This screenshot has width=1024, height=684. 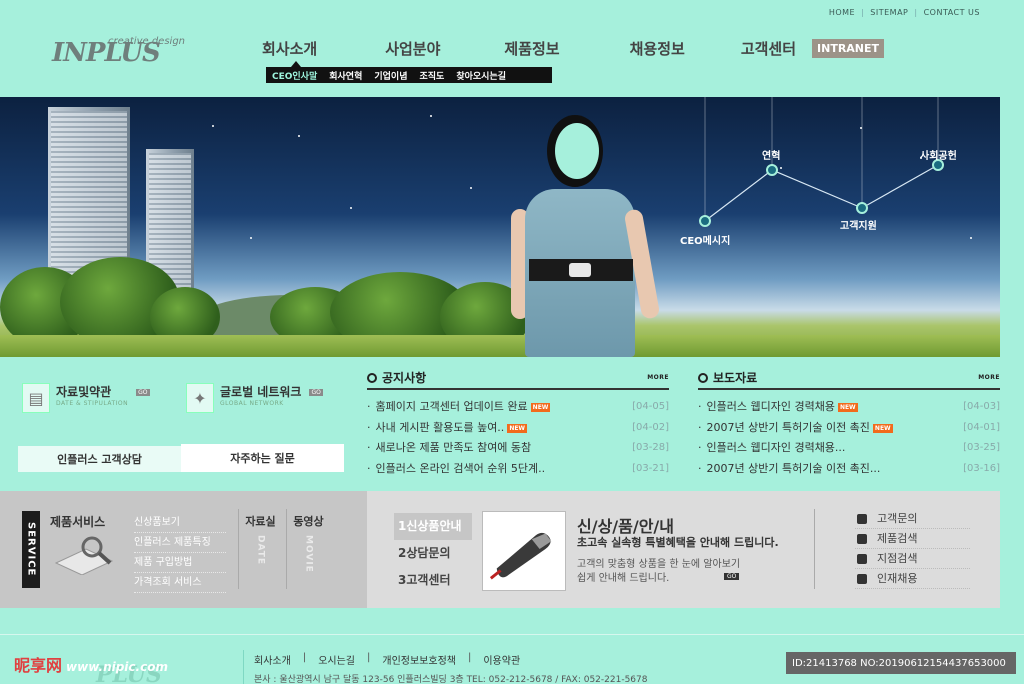 I want to click on tab-customer-consult: 인플러스 고객상담, so click(x=99, y=458).